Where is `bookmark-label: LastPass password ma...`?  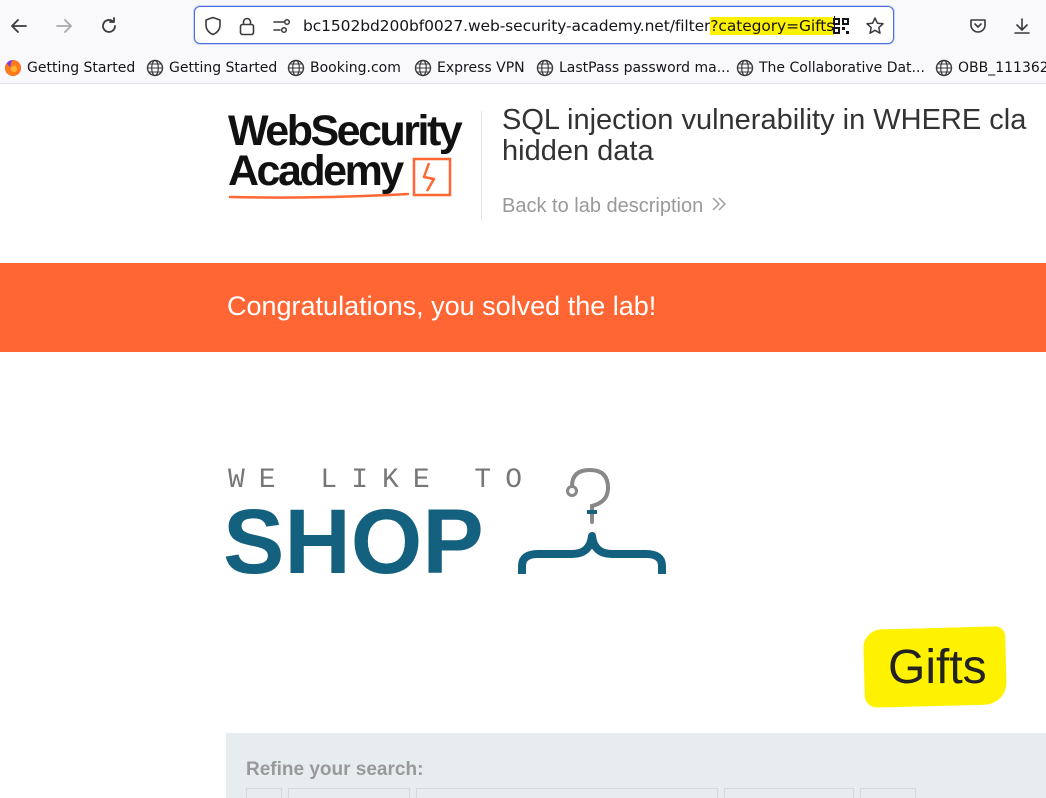
bookmark-label: LastPass password ma... is located at coordinates (645, 68).